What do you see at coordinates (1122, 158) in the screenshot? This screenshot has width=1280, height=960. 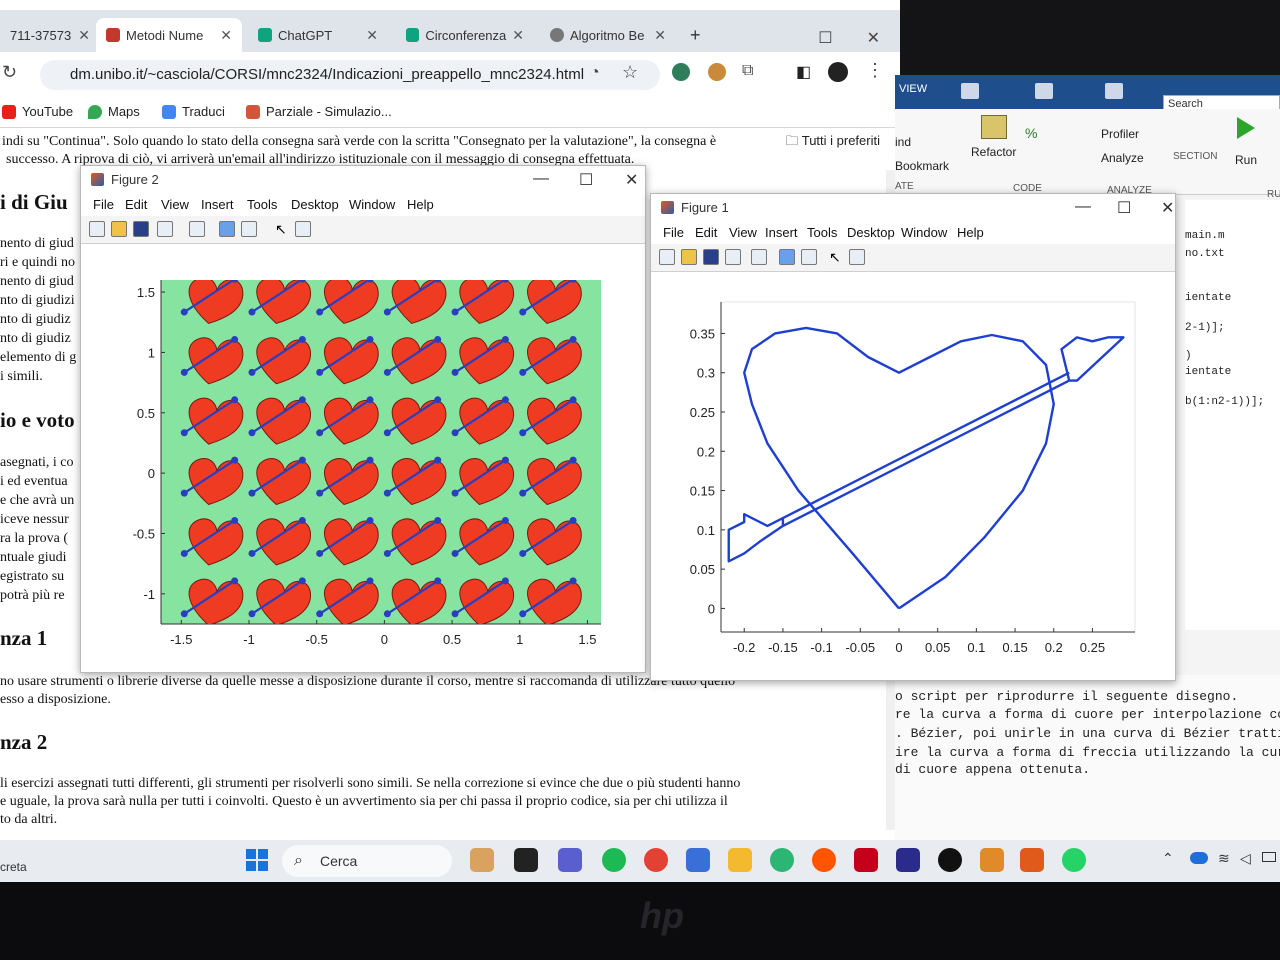 I see `analyze-button: Analyze` at bounding box center [1122, 158].